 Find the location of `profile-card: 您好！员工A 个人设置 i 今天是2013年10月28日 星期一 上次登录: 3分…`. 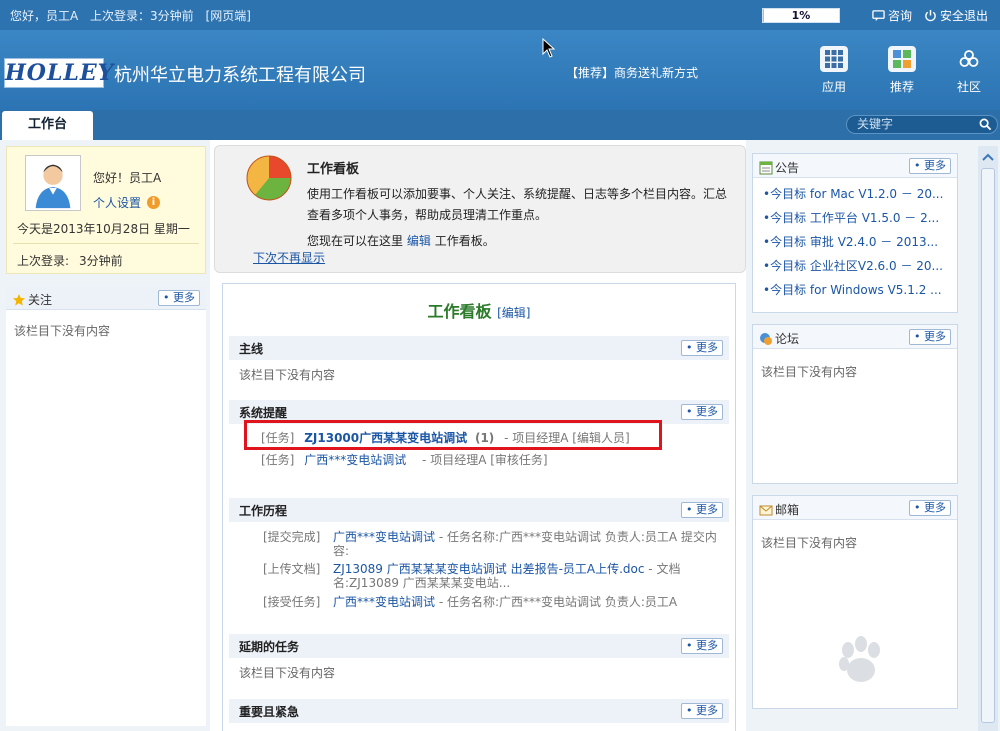

profile-card: 您好！员工A 个人设置 i 今天是2013年10月28日 星期一 上次登录: 3分… is located at coordinates (106, 210).